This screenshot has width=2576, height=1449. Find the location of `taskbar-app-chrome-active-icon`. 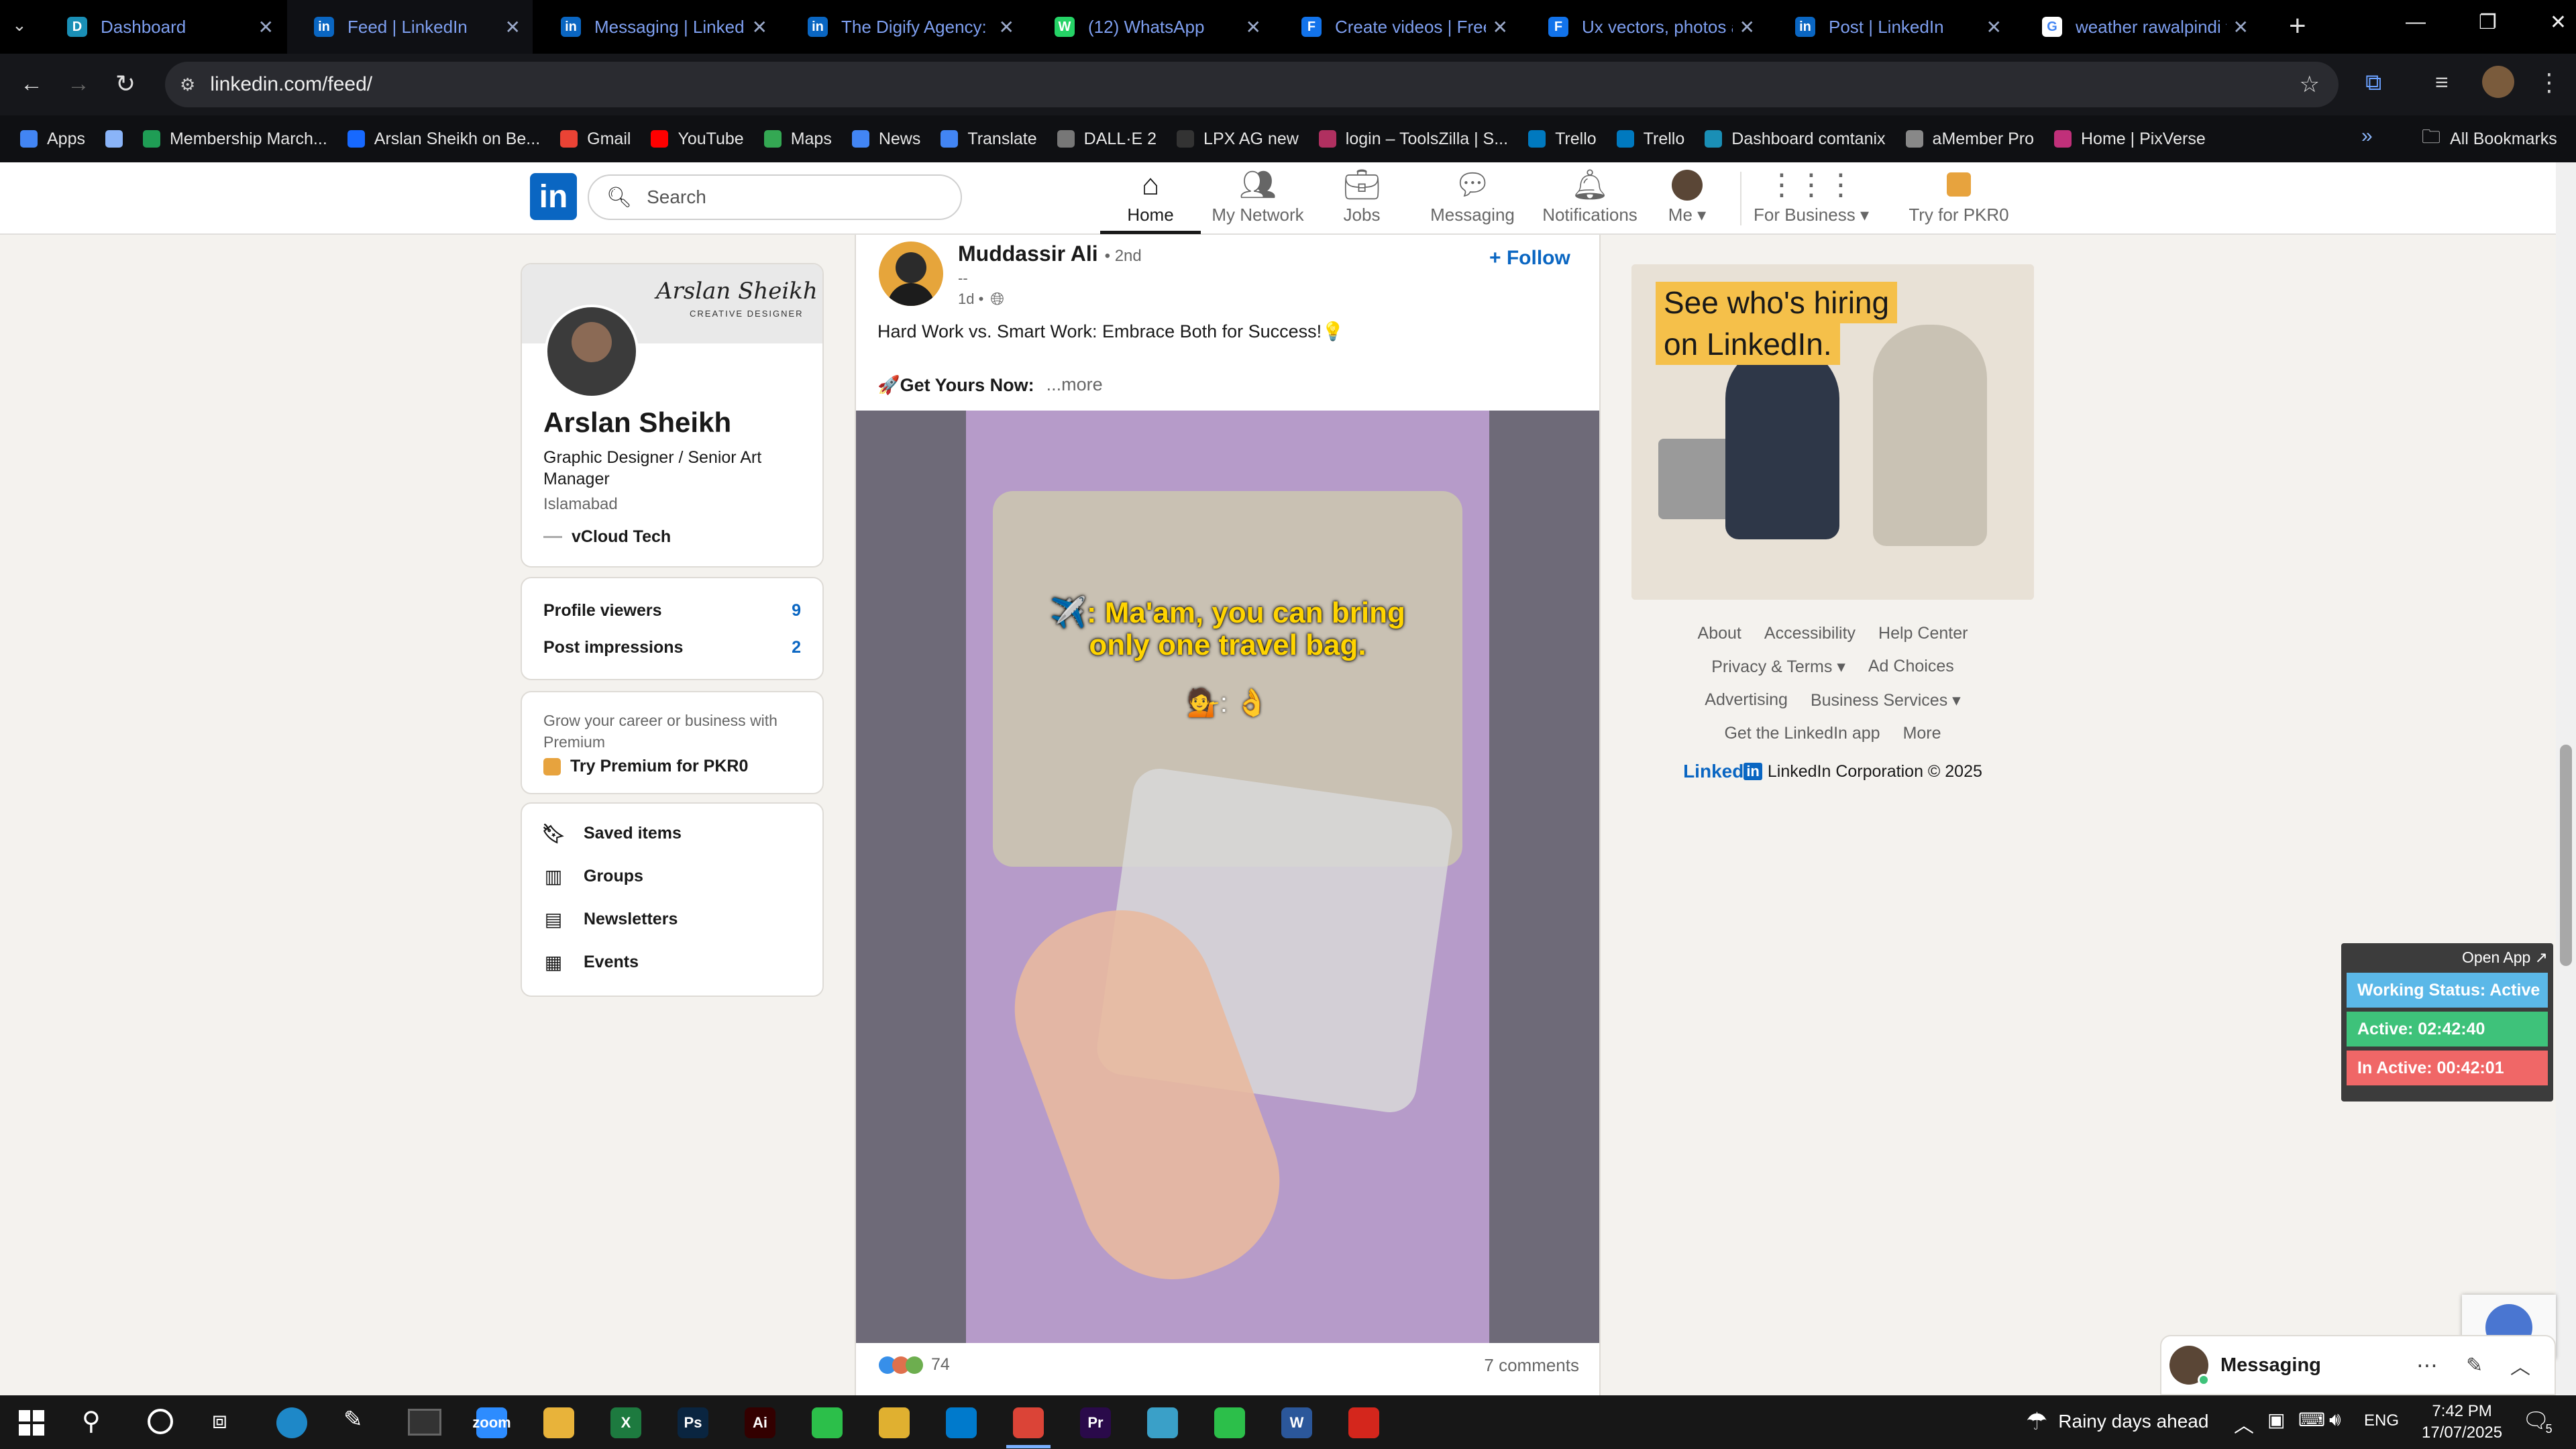

taskbar-app-chrome-active-icon is located at coordinates (1028, 1427).